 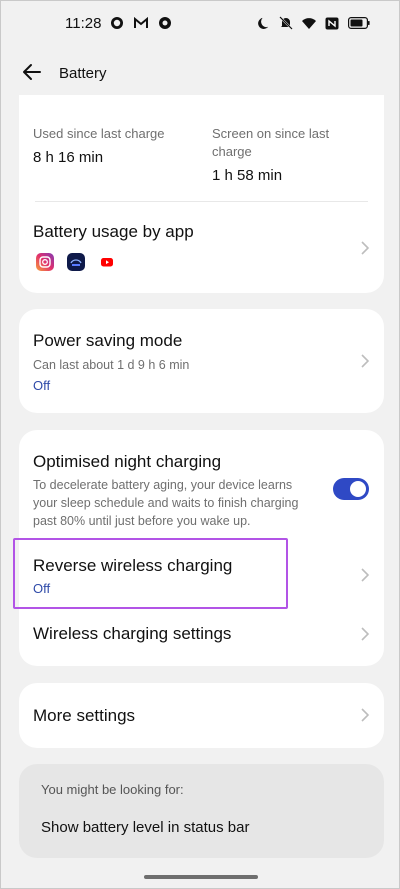 I want to click on mute-bell-icon, so click(x=286, y=23).